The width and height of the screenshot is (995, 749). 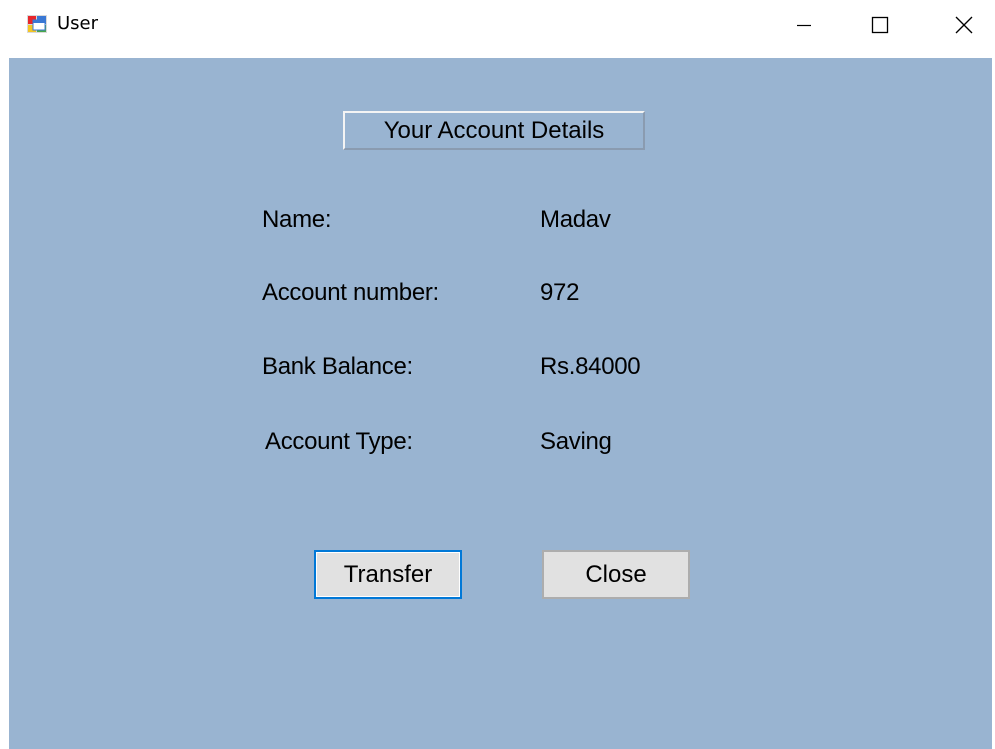 I want to click on window-title: User, so click(x=78, y=23).